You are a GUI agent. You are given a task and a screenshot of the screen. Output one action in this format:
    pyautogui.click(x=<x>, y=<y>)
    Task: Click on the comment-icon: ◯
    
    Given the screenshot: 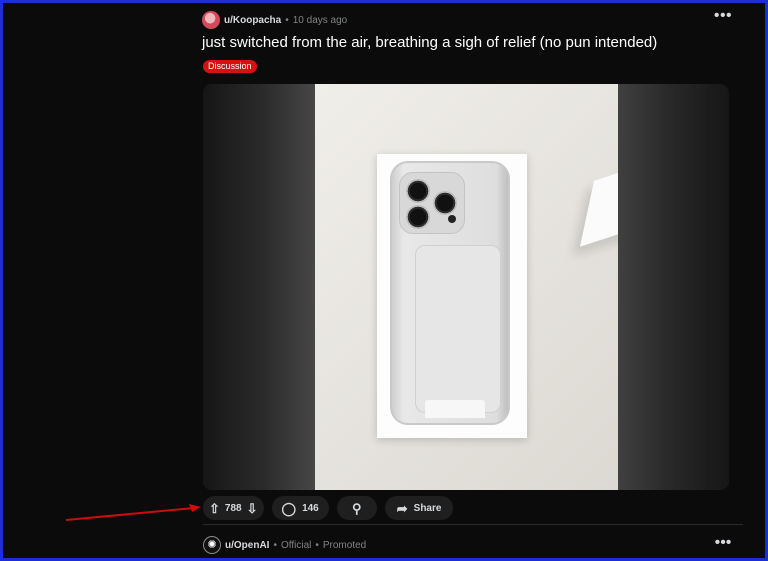 What is the action you would take?
    pyautogui.click(x=289, y=508)
    